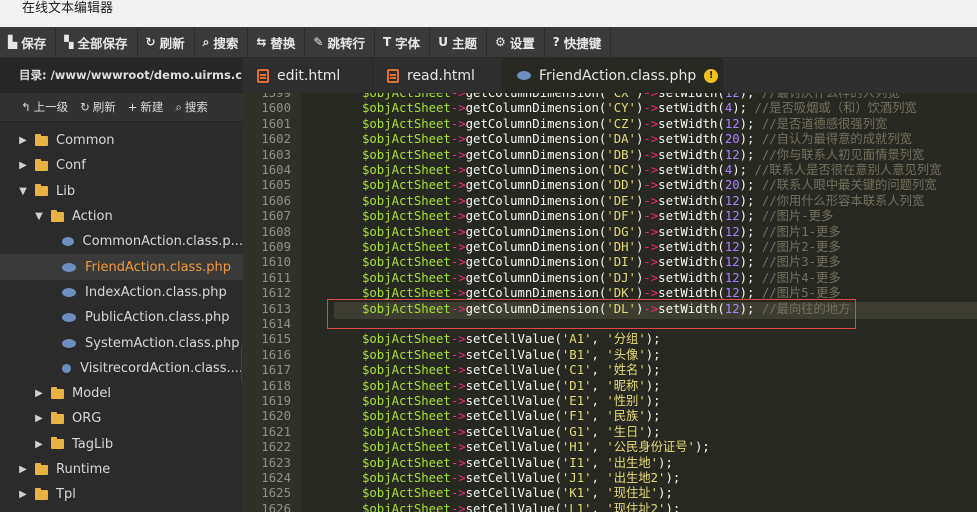  I want to click on code-text: $objActSheet->setCellValue('I1', '出生地');, so click(517, 462).